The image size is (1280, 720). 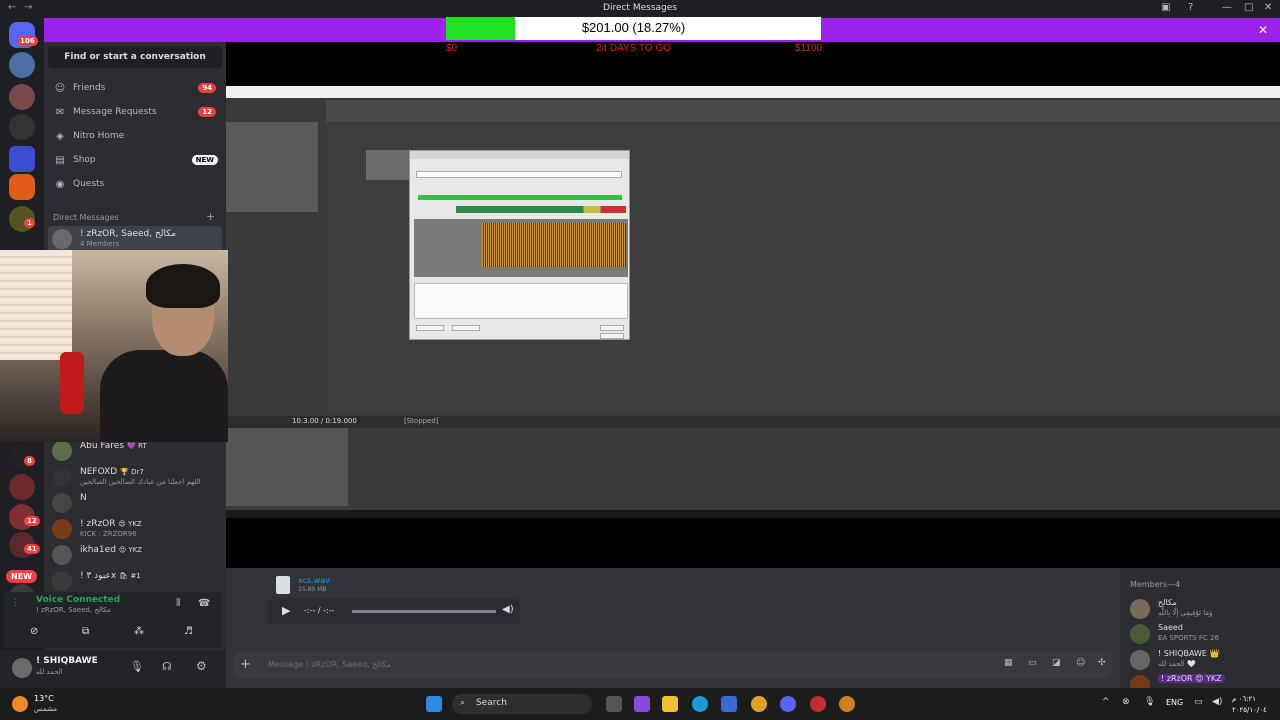 What do you see at coordinates (640, 8) in the screenshot?
I see `window-title: Direct Messages` at bounding box center [640, 8].